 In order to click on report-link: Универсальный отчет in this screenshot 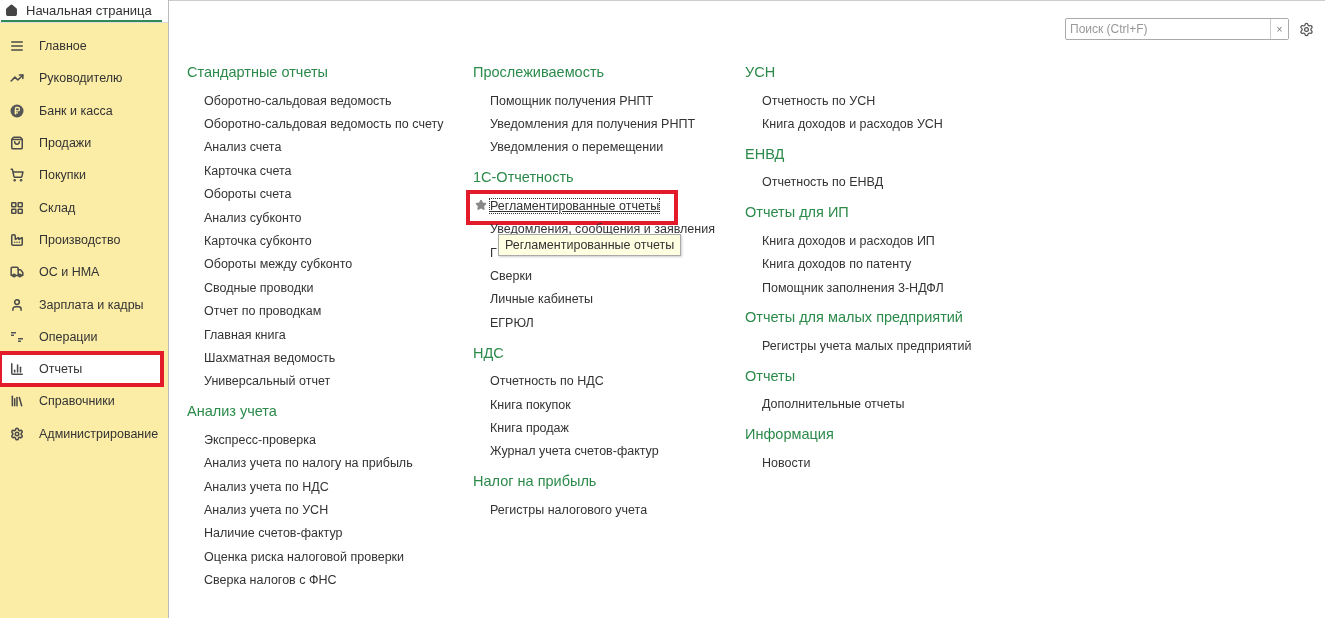, I will do `click(267, 381)`.